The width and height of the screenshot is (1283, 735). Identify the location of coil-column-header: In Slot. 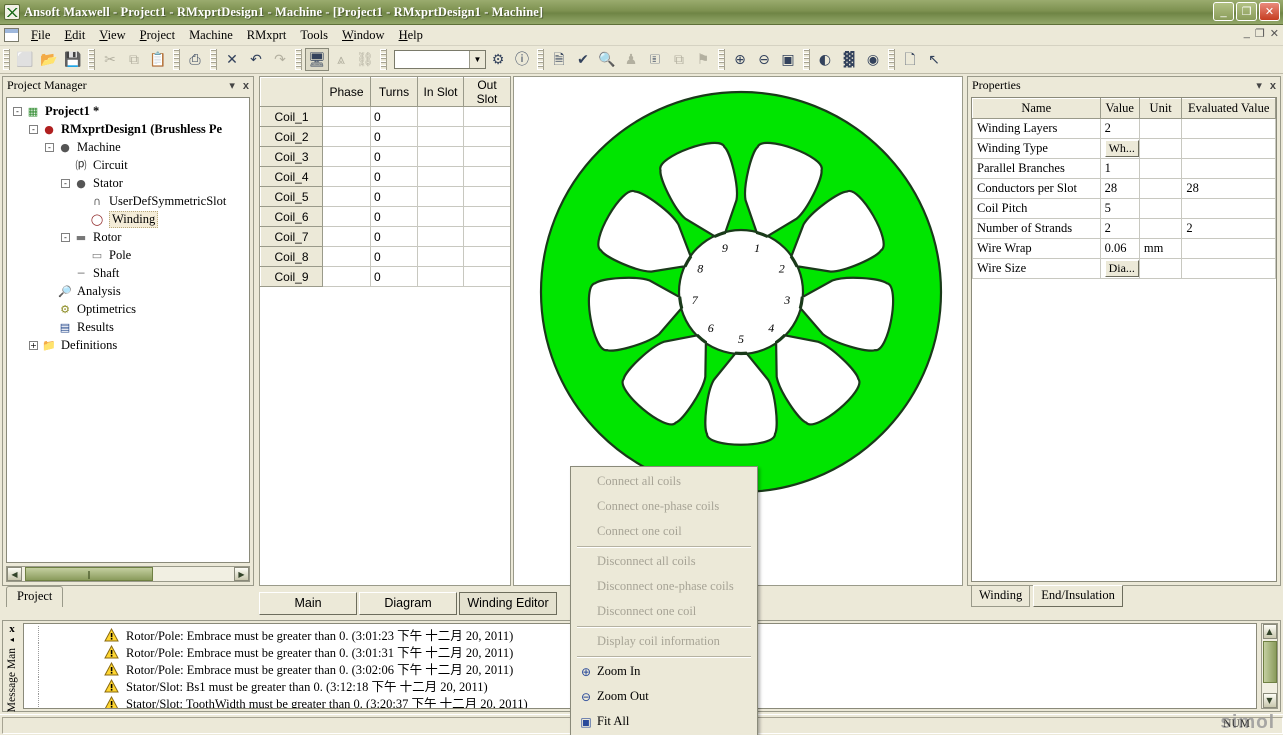
(440, 92).